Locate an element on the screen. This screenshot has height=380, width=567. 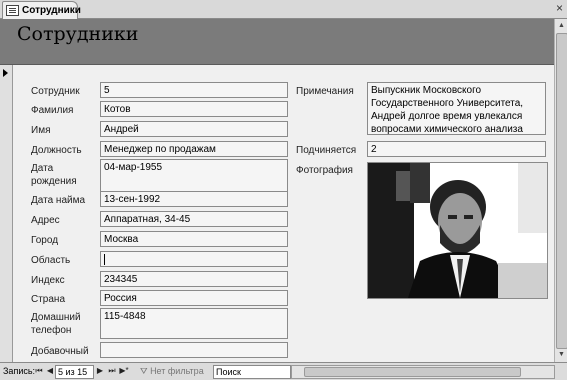
position-field: Менеджер по продажам is located at coordinates (194, 149).